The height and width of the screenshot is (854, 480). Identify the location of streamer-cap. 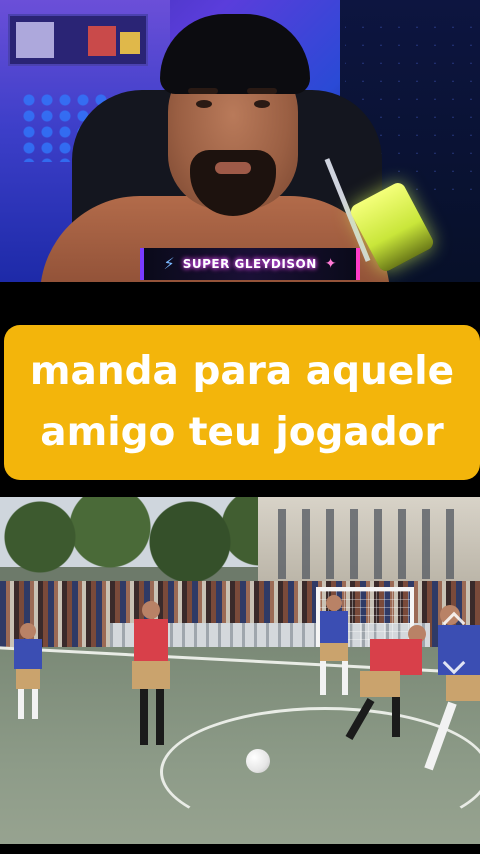
(235, 54).